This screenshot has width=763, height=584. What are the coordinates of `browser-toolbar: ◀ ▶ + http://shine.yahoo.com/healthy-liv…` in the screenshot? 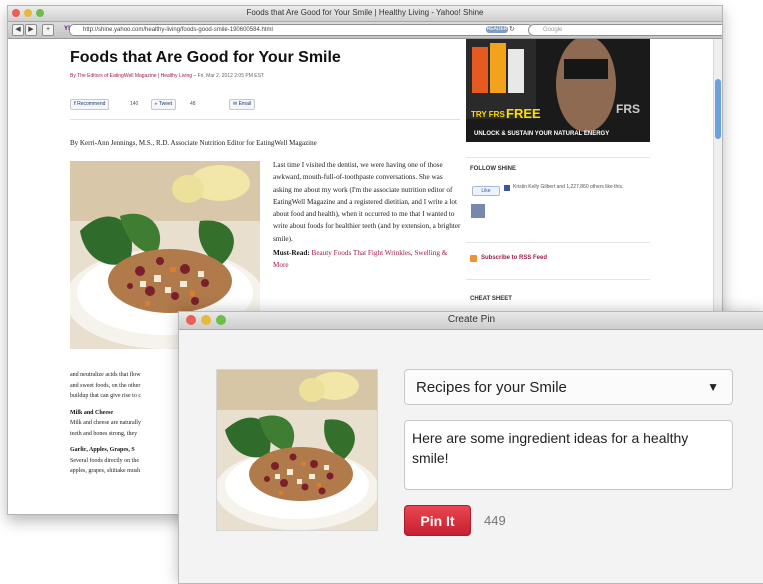 It's located at (365, 30).